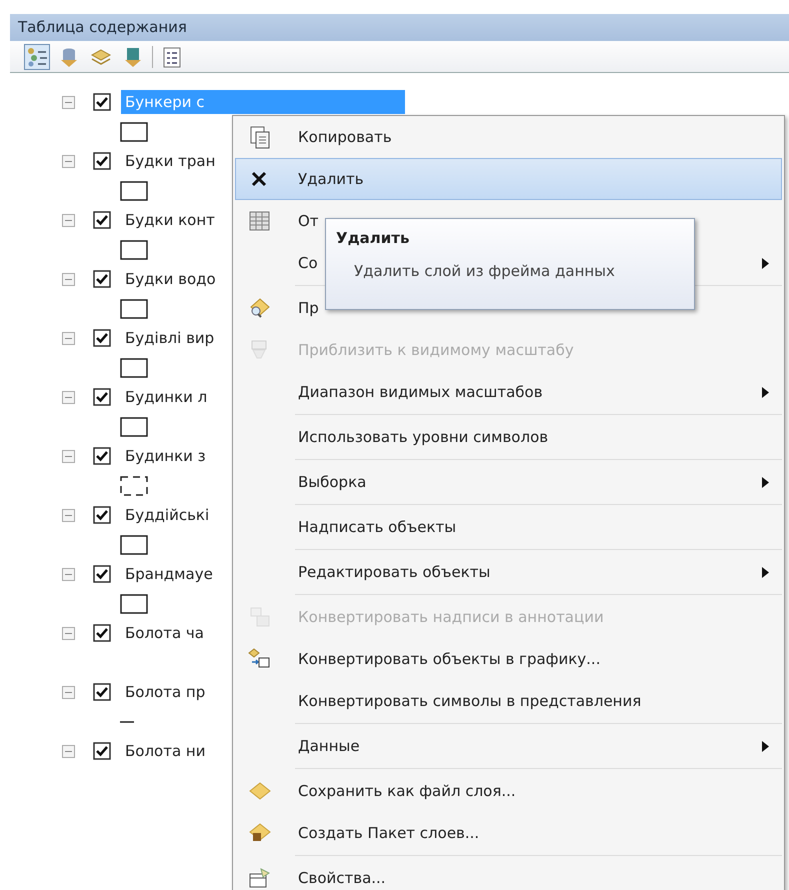  Describe the element at coordinates (102, 27) in the screenshot. I see `panel-title: Таблица содержания` at that location.